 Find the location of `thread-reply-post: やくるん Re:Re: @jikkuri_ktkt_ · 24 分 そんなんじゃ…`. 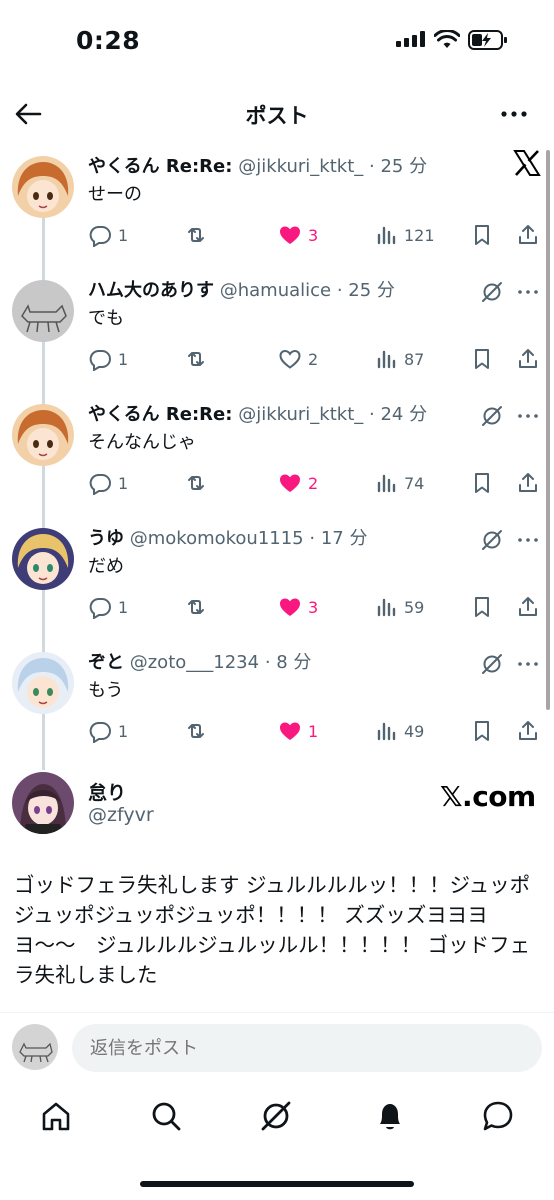

thread-reply-post: やくるん Re:Re: @jikkuri_ktkt_ · 24 分 そんなんじゃ… is located at coordinates (277, 458).